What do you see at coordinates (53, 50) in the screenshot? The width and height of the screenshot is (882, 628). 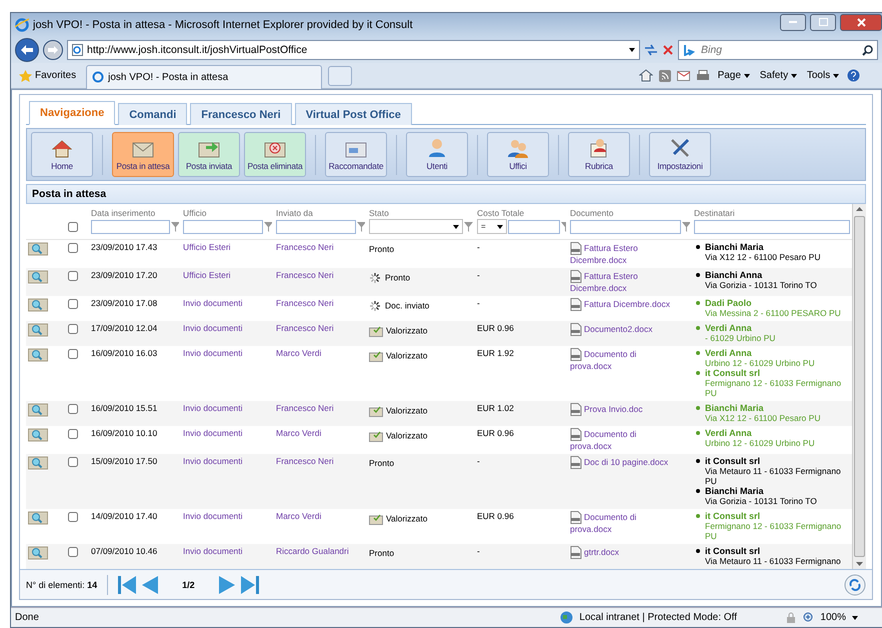 I see `forward-button` at bounding box center [53, 50].